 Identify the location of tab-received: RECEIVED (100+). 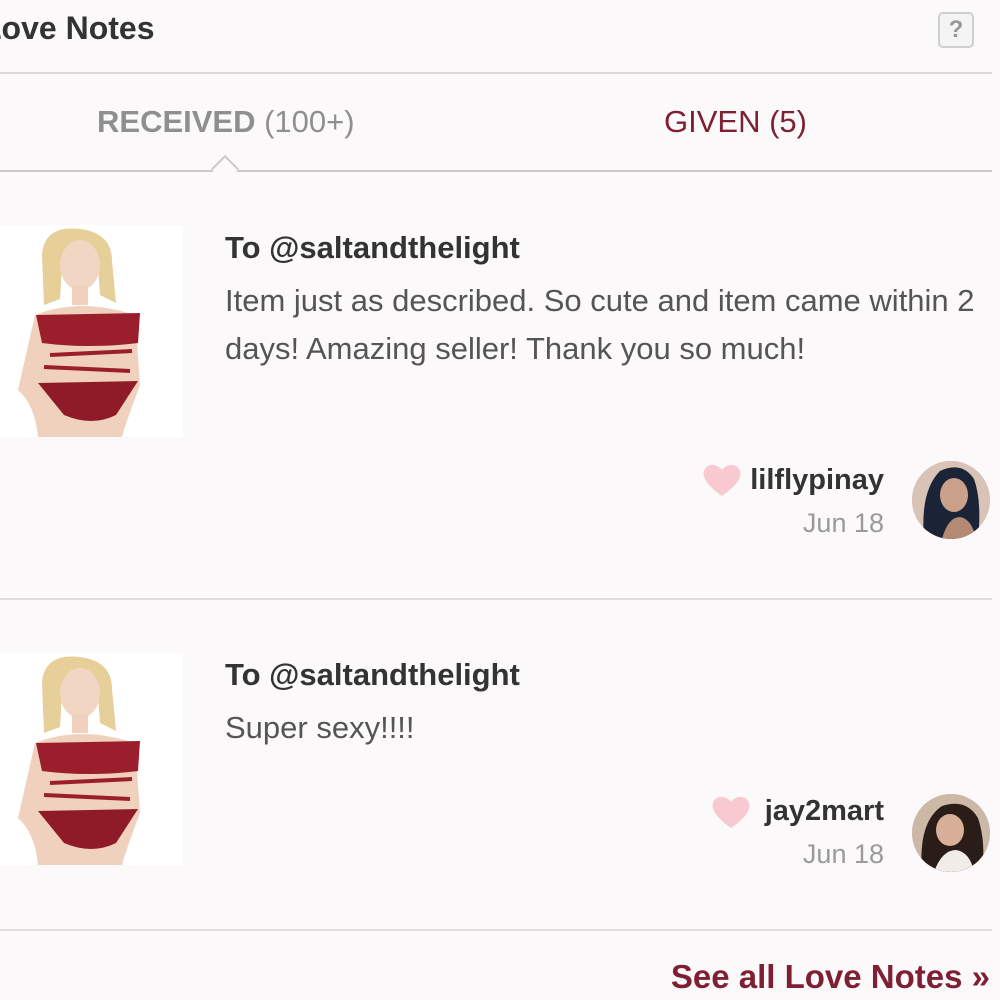
(226, 122).